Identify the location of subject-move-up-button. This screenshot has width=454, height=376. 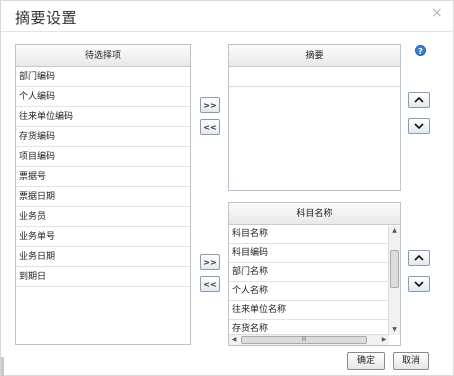
(419, 258).